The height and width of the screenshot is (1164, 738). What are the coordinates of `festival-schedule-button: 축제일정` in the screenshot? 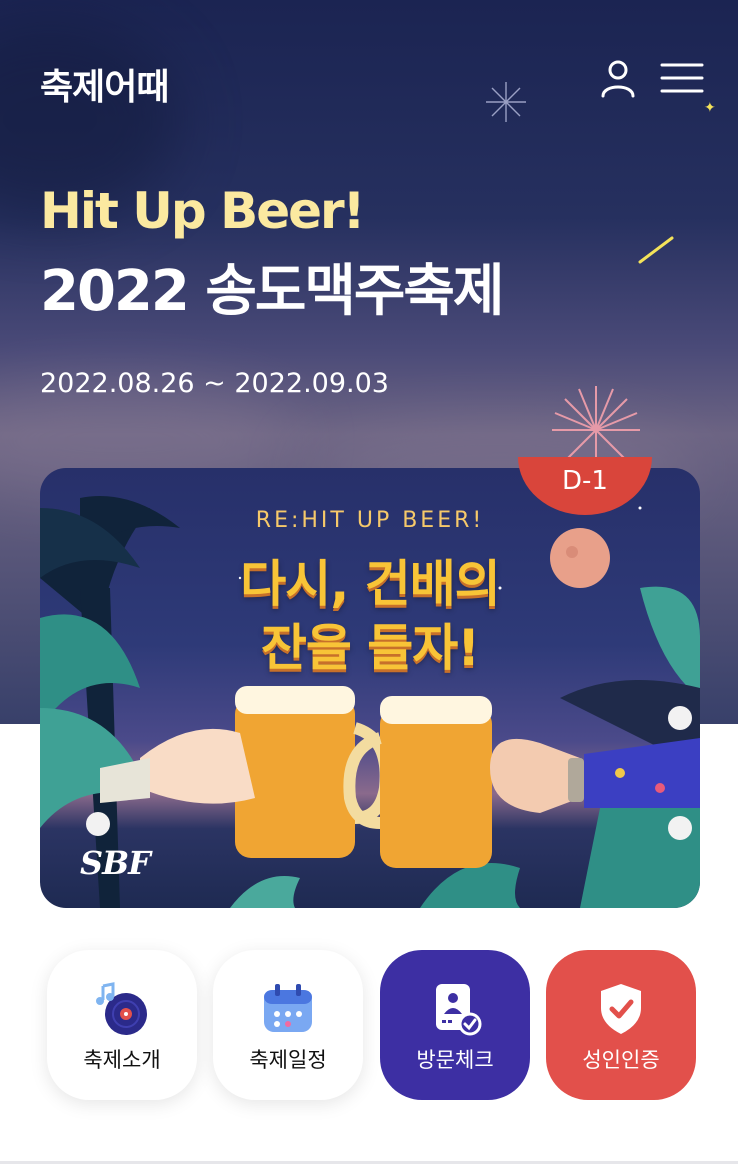 It's located at (288, 1025).